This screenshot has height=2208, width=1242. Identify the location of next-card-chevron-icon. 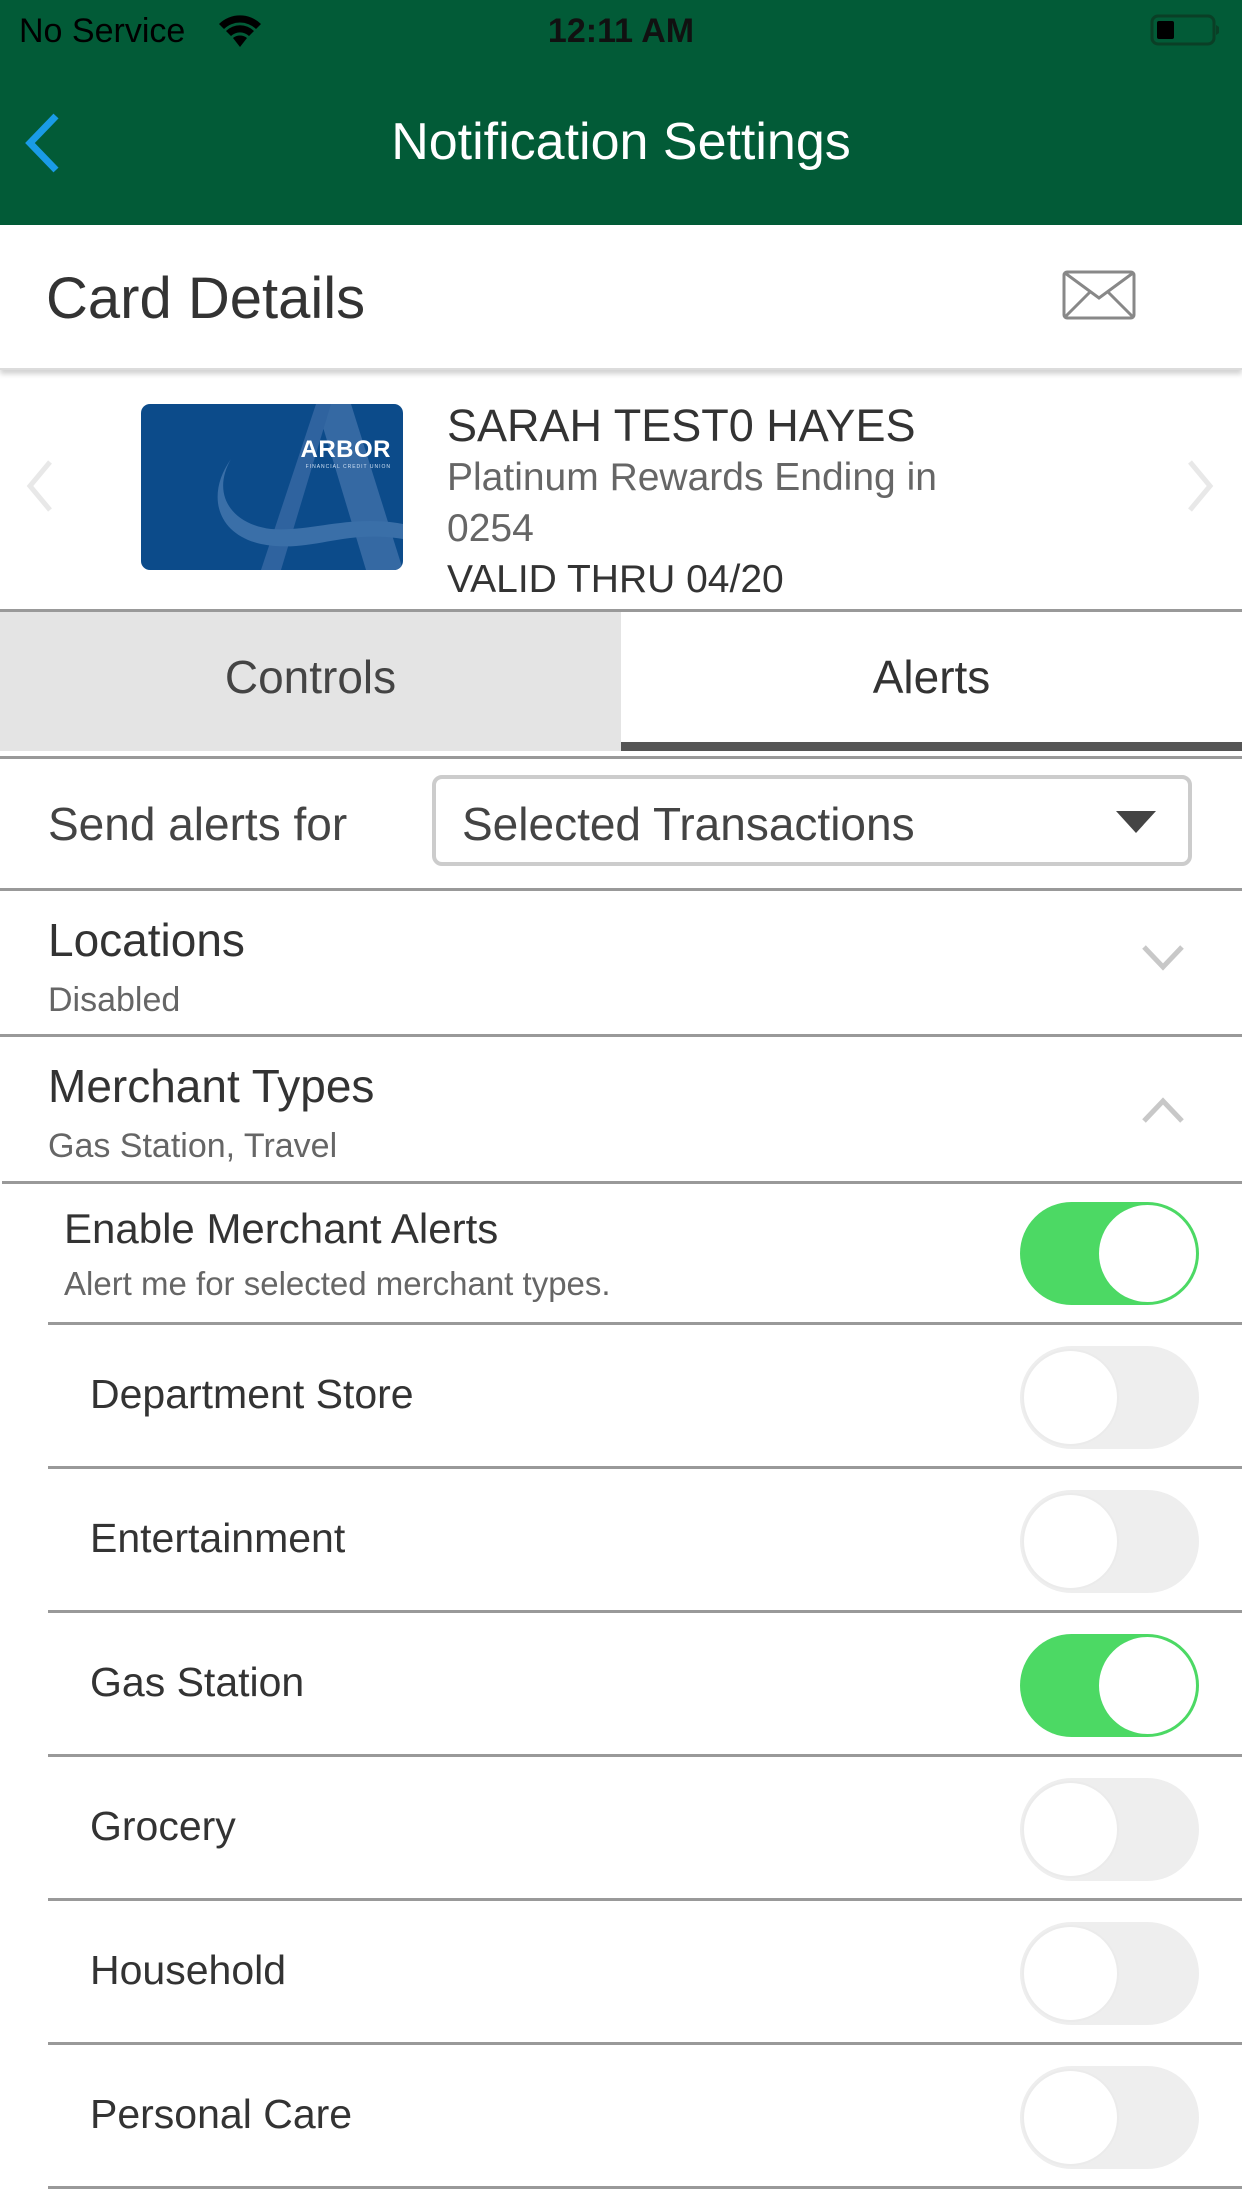
(1200, 486).